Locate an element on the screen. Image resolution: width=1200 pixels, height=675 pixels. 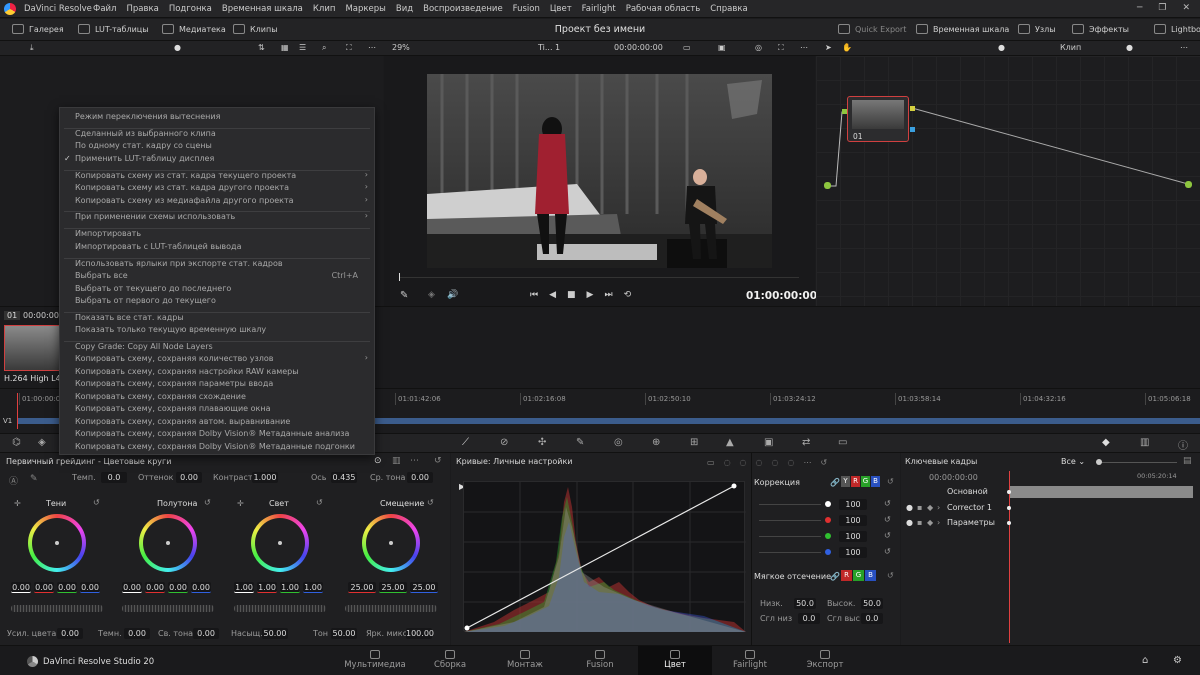
node-slider-icon: ● is located at coordinates (1129, 47).